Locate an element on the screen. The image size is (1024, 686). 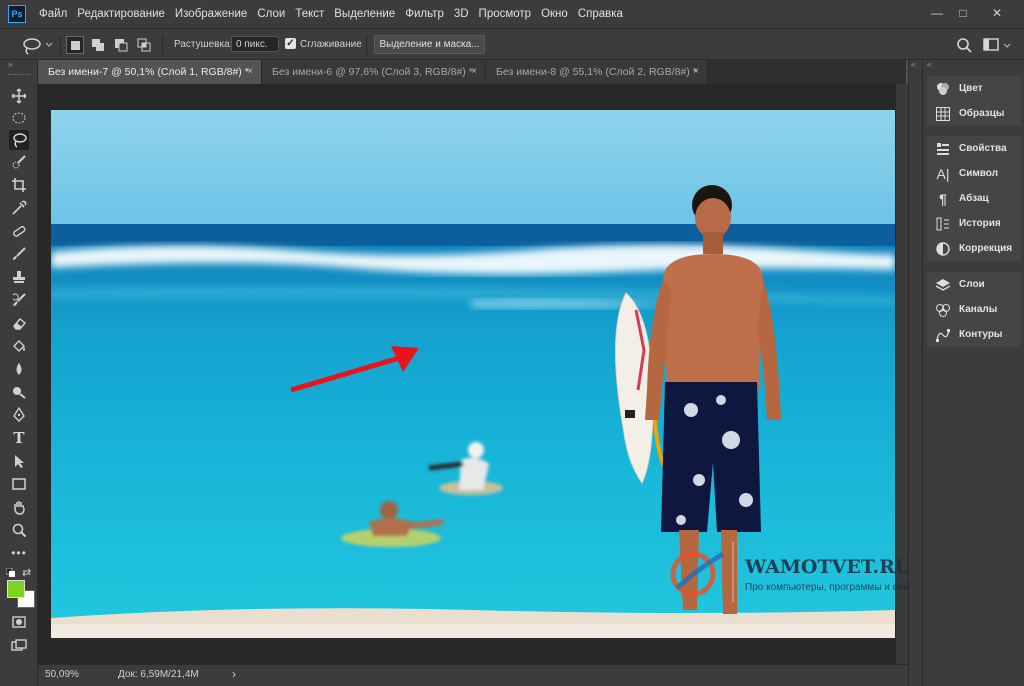
panel-character: A| Символ is located at coordinates (974, 173).